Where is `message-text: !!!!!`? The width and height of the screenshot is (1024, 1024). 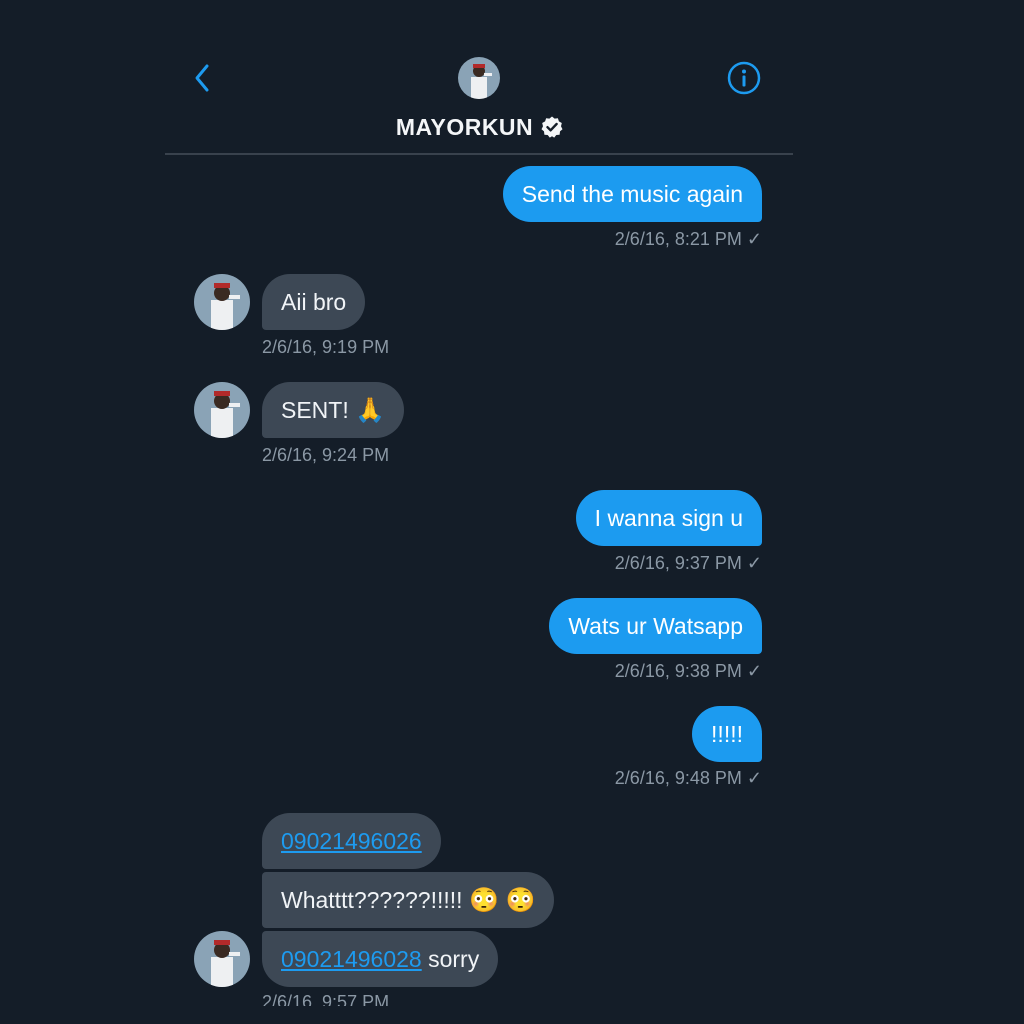
message-text: !!!!! is located at coordinates (727, 734).